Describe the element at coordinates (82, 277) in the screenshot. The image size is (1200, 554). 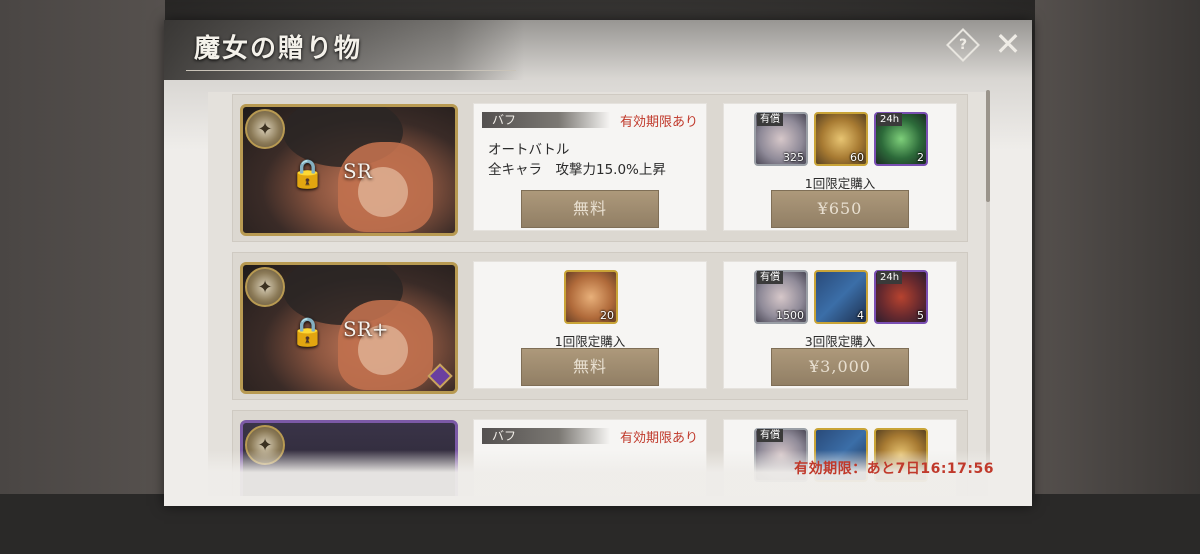
I see `background-left` at that location.